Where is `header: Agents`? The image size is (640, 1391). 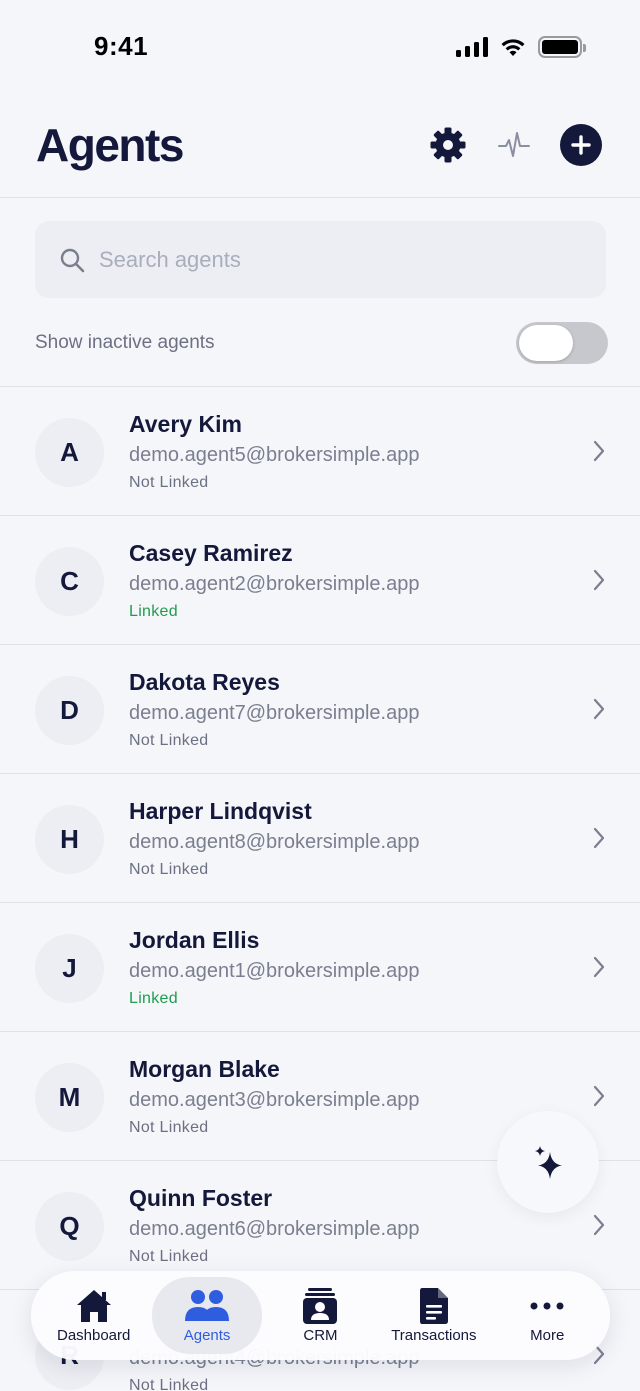 header: Agents is located at coordinates (320, 147).